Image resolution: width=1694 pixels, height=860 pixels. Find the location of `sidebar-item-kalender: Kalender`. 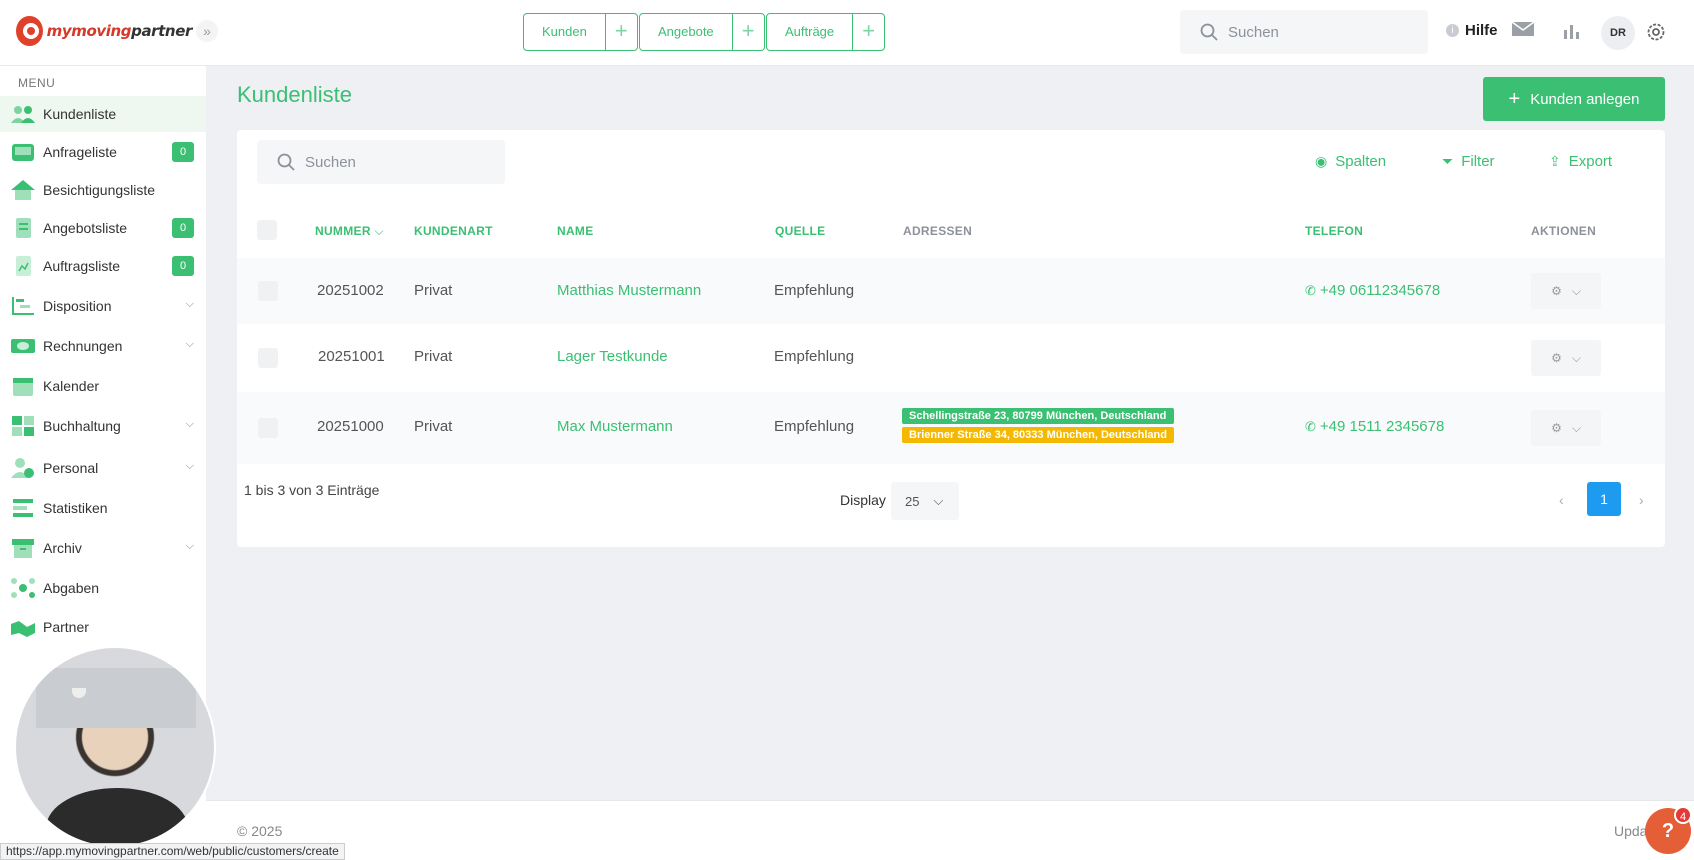

sidebar-item-kalender: Kalender is located at coordinates (103, 386).